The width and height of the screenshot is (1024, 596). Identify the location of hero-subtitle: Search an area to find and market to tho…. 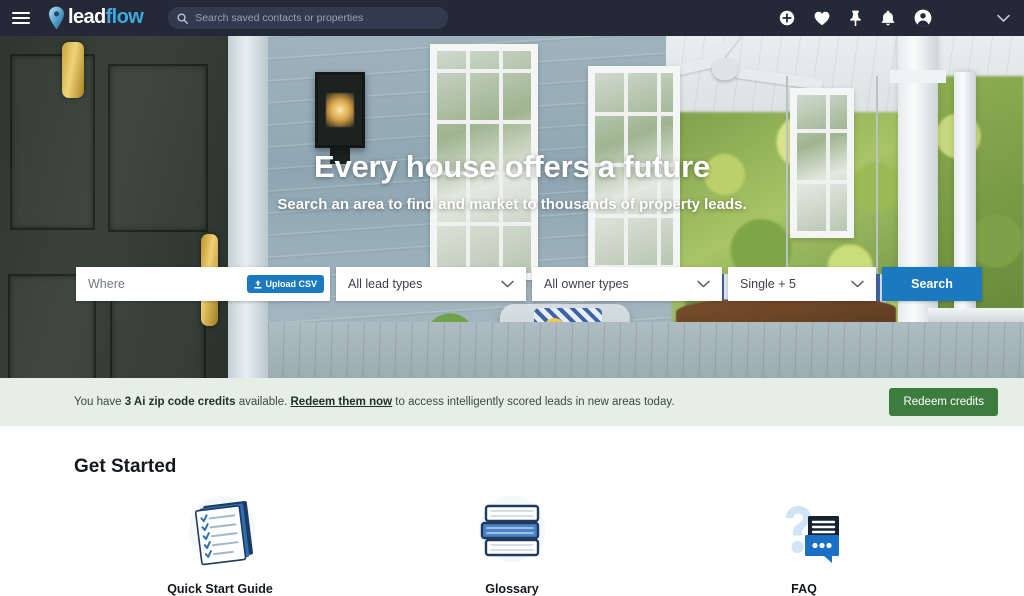
(512, 204).